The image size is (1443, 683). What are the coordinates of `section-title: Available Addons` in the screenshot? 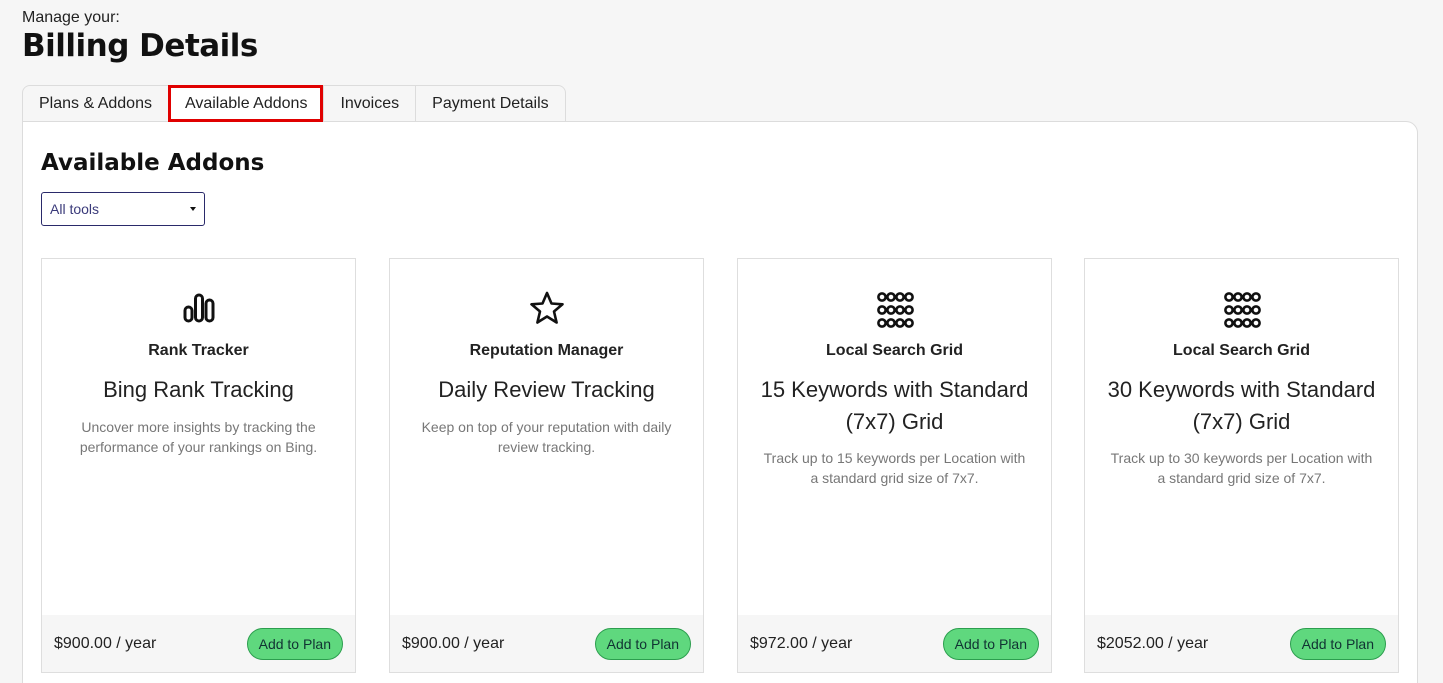 It's located at (153, 163).